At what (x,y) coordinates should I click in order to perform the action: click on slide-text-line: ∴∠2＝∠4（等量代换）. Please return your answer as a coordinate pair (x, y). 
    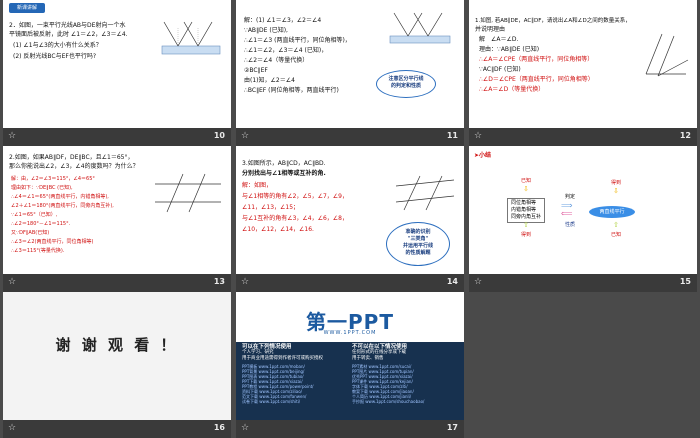
    Looking at the image, I should click on (276, 60).